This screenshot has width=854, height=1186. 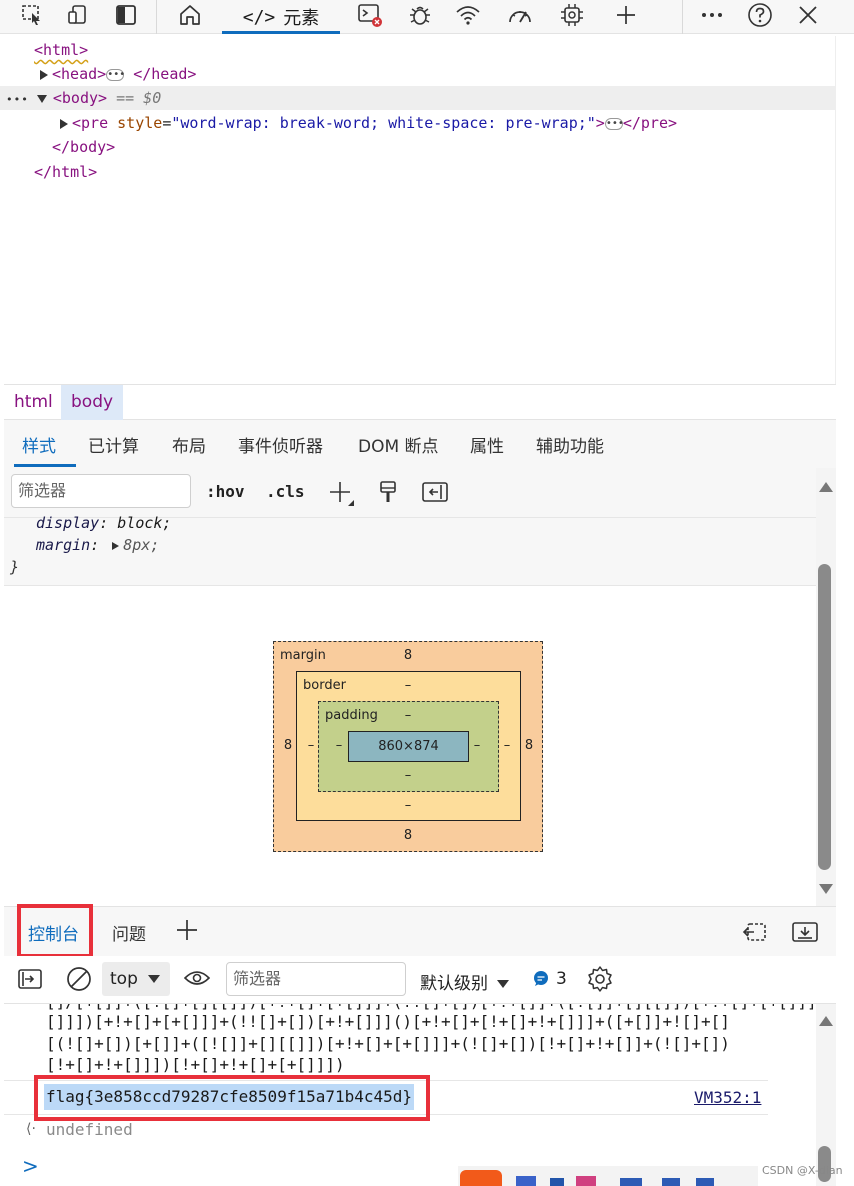 I want to click on context-selector: top, so click(x=136, y=979).